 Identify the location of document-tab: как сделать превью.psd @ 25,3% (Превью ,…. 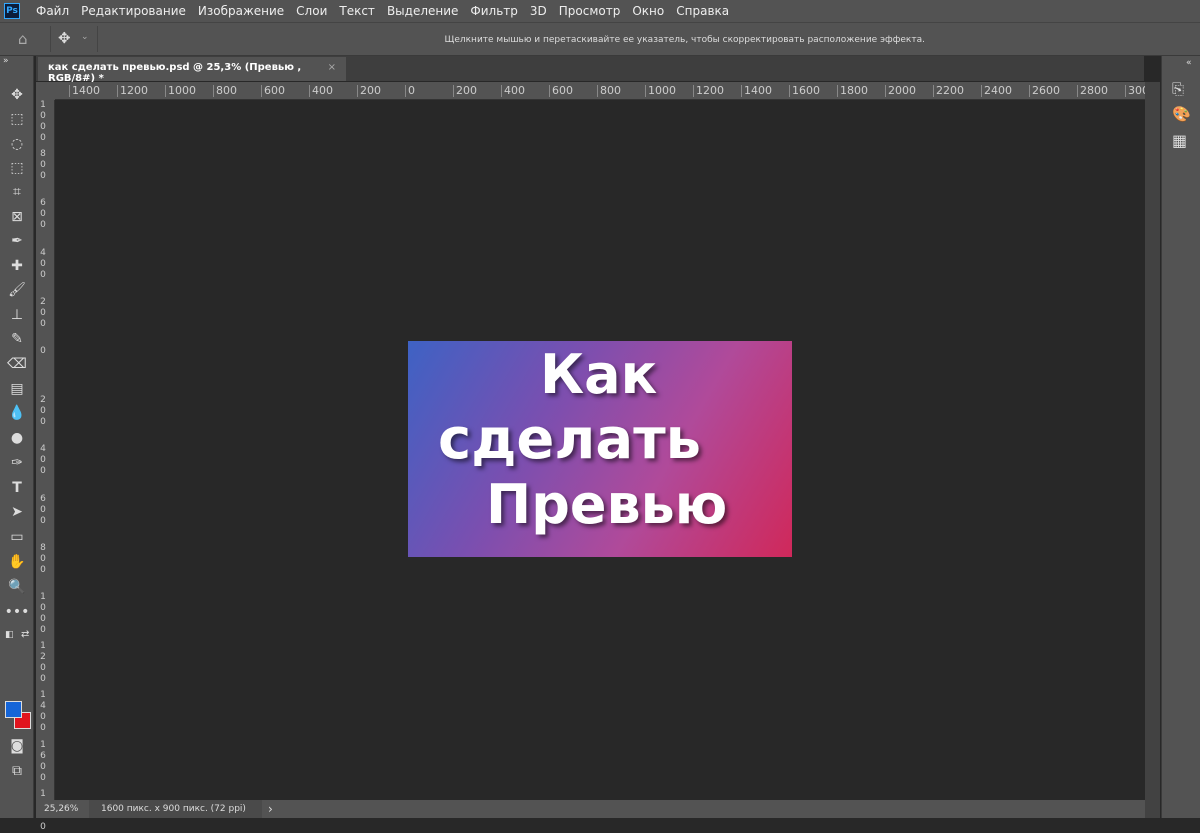
(192, 70).